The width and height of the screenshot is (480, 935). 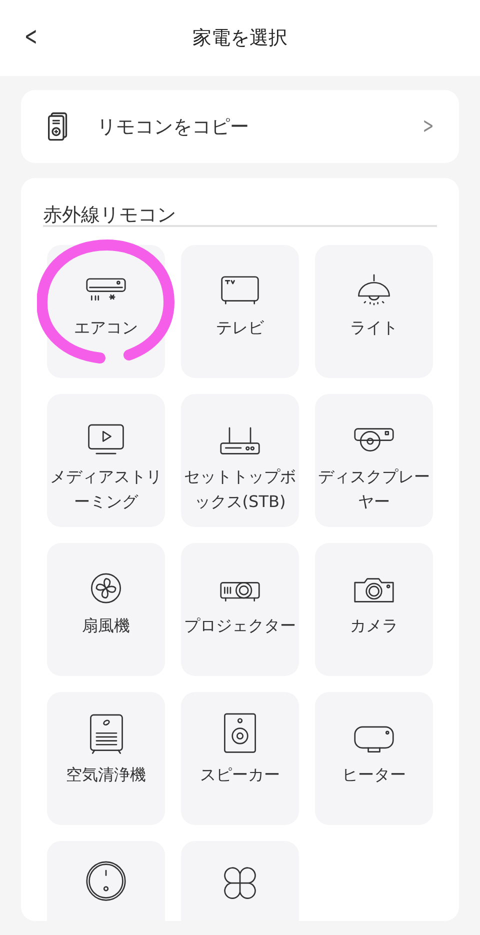 I want to click on back-button: <, so click(x=31, y=37).